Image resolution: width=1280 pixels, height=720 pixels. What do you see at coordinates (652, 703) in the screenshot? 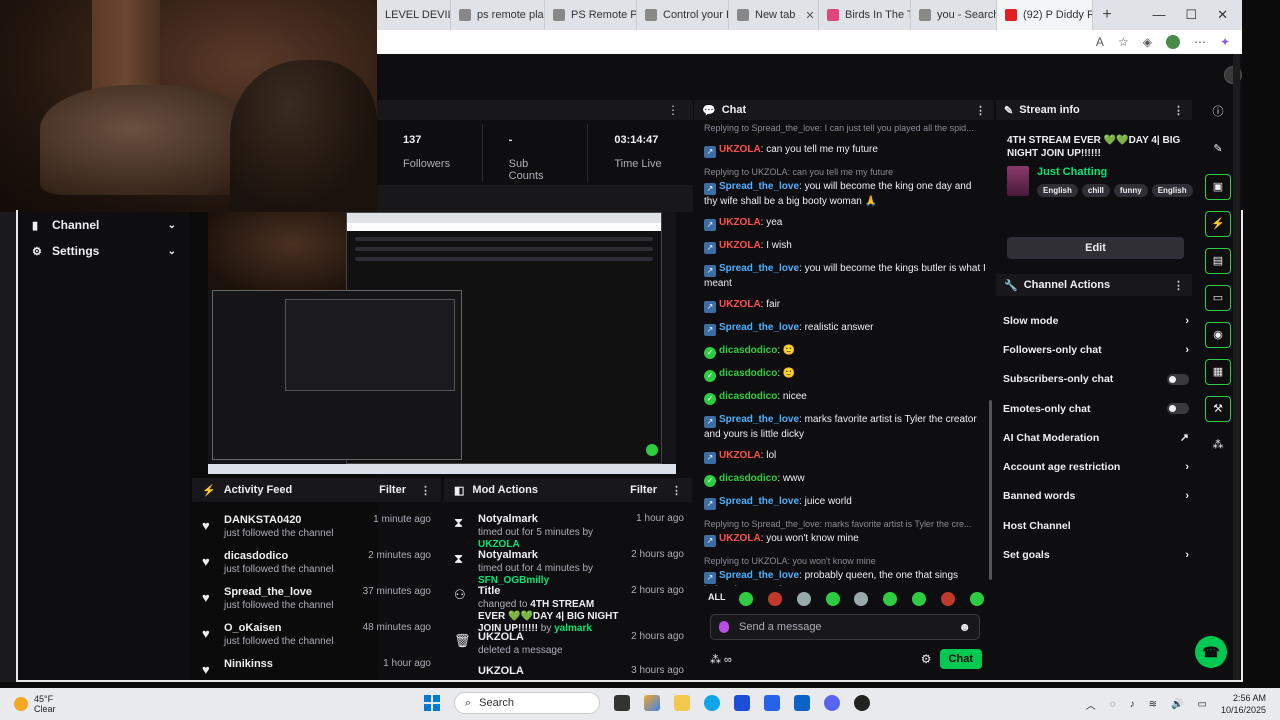
I see `copilot-taskbar-icon` at bounding box center [652, 703].